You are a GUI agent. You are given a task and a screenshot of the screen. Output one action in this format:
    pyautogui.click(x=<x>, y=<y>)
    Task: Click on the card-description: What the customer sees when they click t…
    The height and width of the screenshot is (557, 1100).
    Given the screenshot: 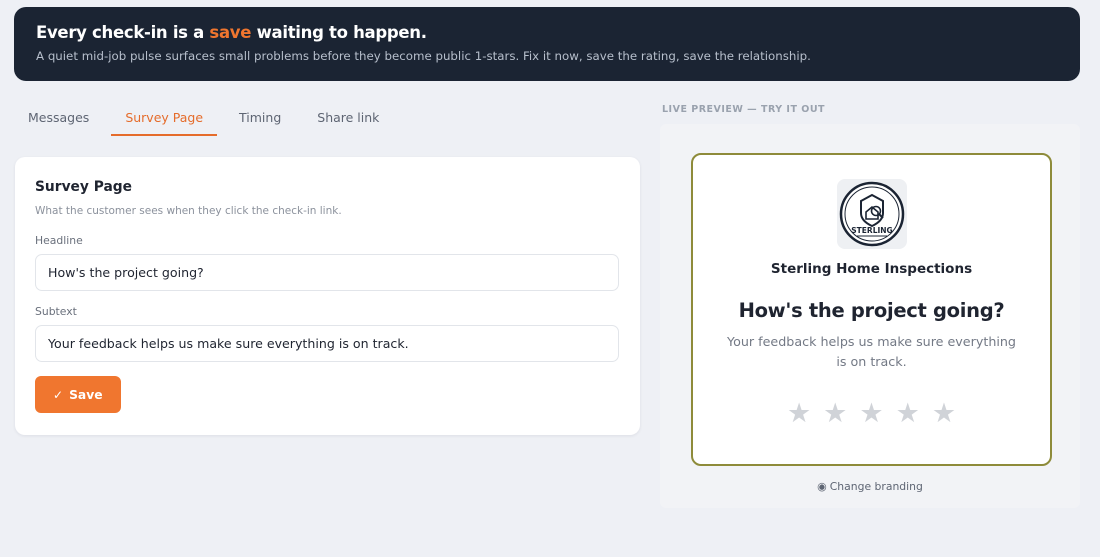 What is the action you would take?
    pyautogui.click(x=188, y=211)
    